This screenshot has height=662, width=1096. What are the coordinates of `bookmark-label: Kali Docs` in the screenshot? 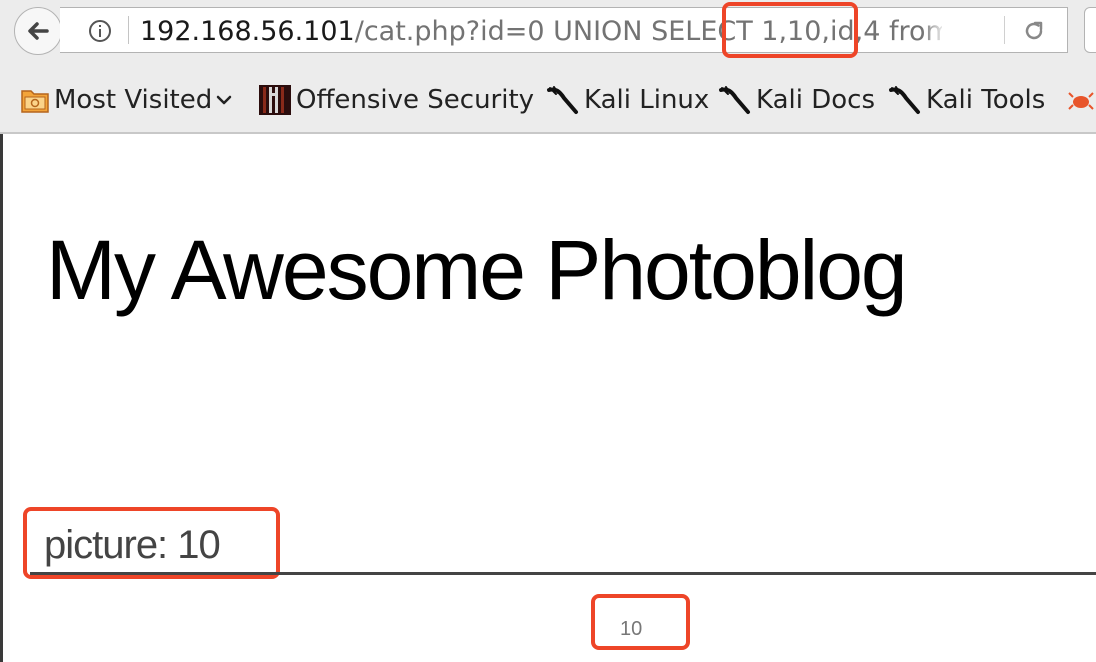 It's located at (816, 100).